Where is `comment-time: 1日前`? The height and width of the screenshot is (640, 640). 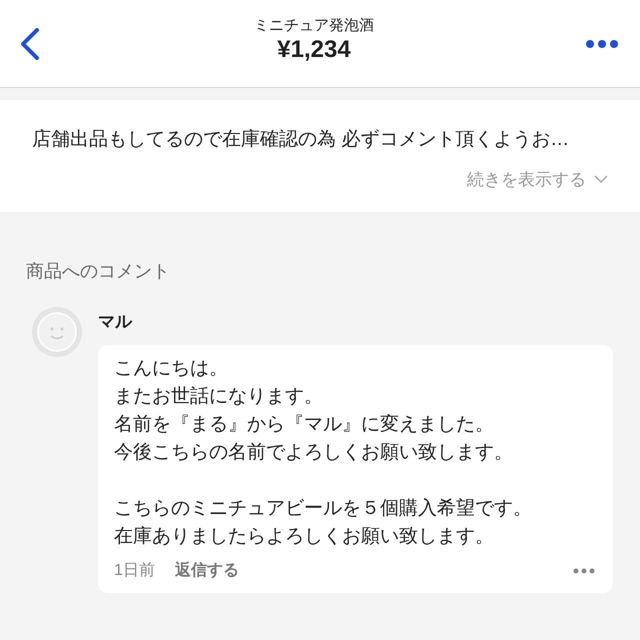 comment-time: 1日前 is located at coordinates (134, 571).